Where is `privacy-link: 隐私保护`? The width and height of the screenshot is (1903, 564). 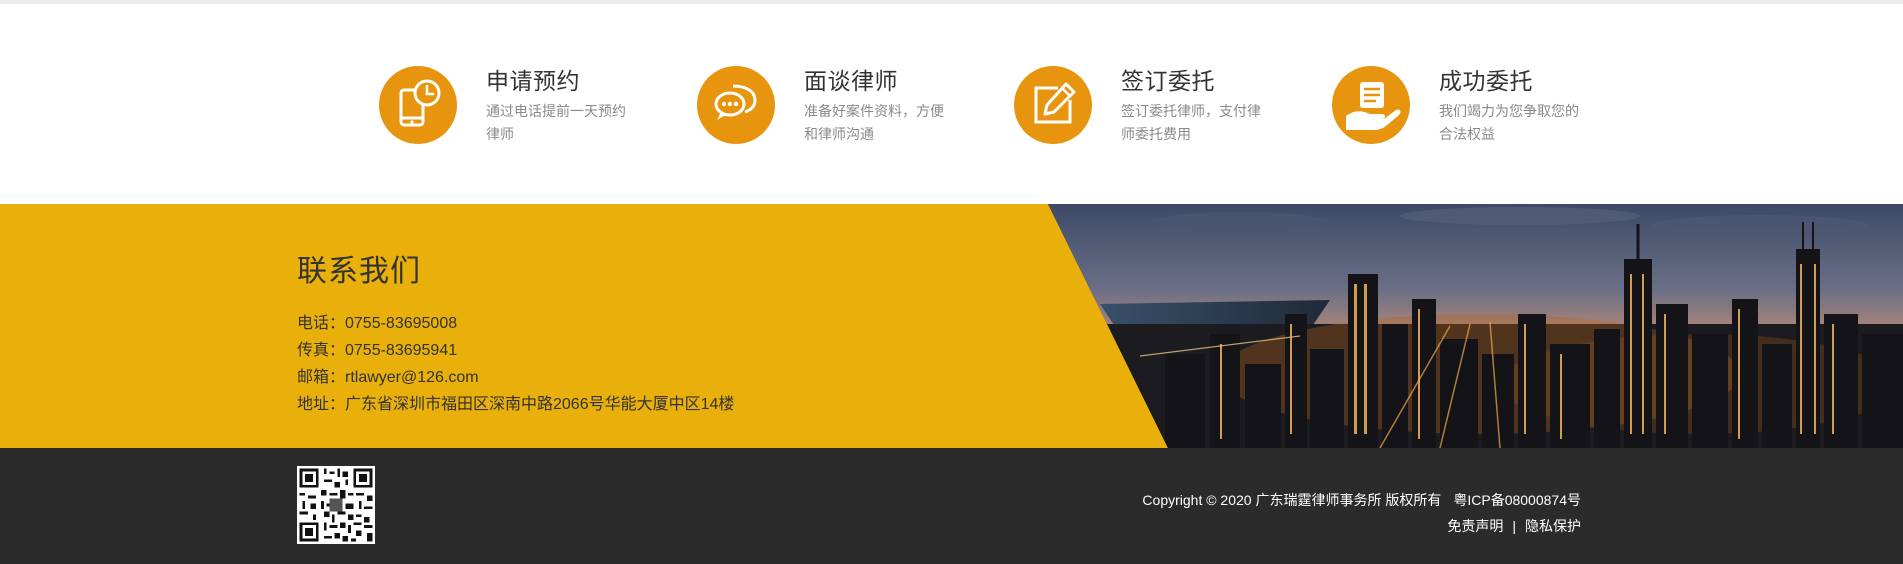 privacy-link: 隐私保护 is located at coordinates (1553, 526).